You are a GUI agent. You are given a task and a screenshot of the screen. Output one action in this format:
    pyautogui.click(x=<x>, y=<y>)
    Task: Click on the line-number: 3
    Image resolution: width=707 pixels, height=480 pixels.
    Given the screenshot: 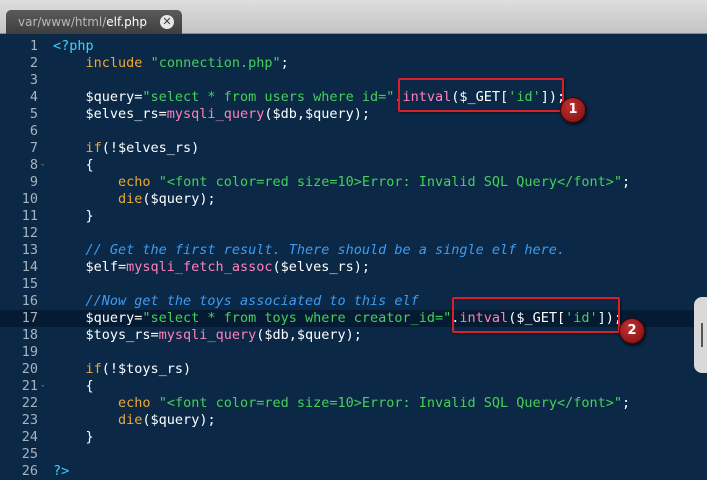 What is the action you would take?
    pyautogui.click(x=33, y=80)
    